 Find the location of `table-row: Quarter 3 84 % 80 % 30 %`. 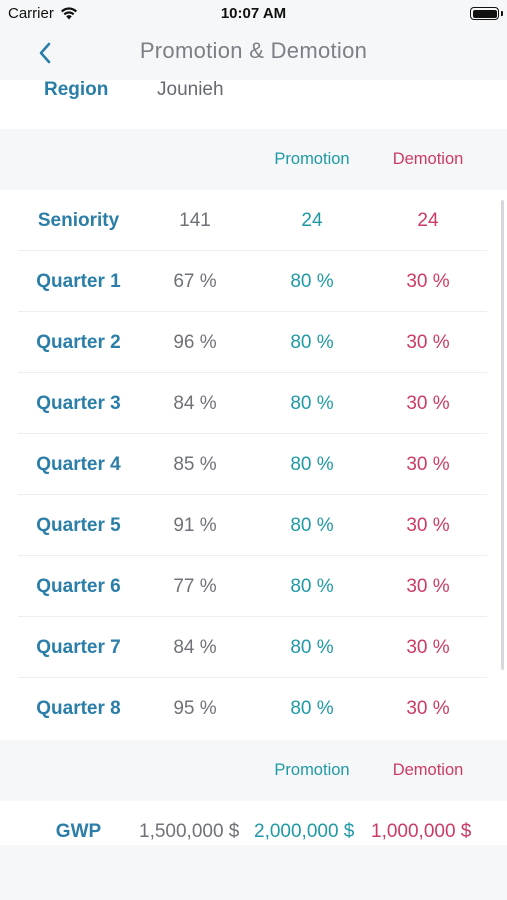

table-row: Quarter 3 84 % 80 % 30 % is located at coordinates (253, 403).